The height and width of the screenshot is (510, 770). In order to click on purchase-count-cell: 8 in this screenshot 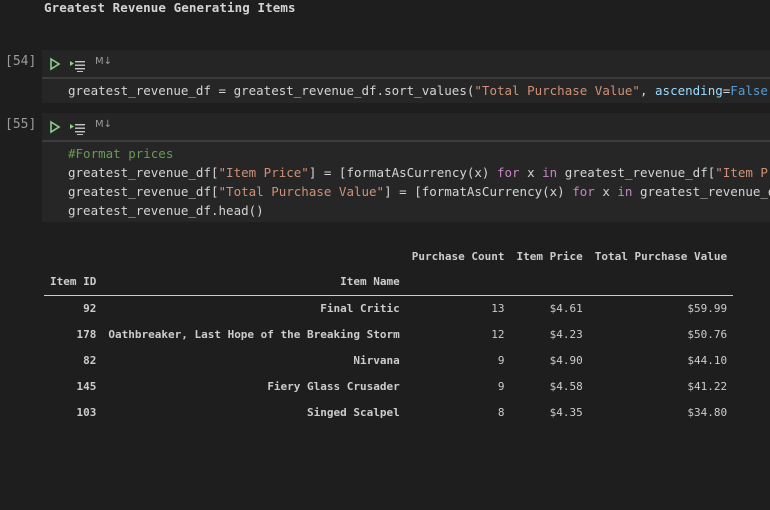, I will do `click(501, 412)`.